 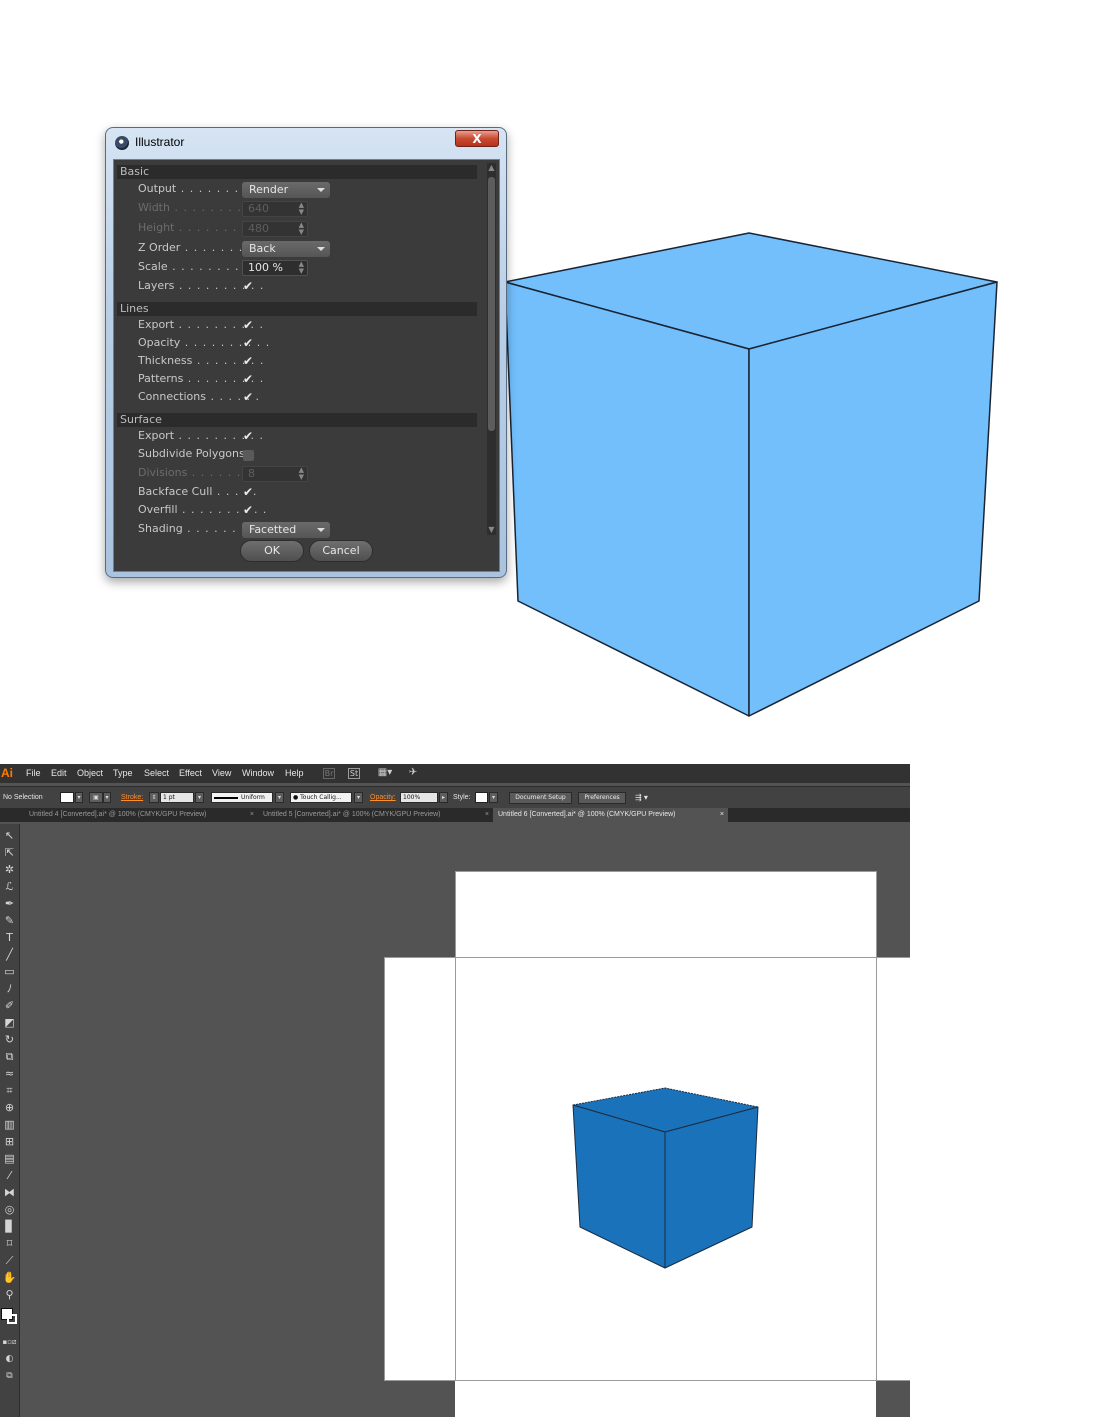 What do you see at coordinates (9, 938) in the screenshot?
I see `type-tool-icon: T` at bounding box center [9, 938].